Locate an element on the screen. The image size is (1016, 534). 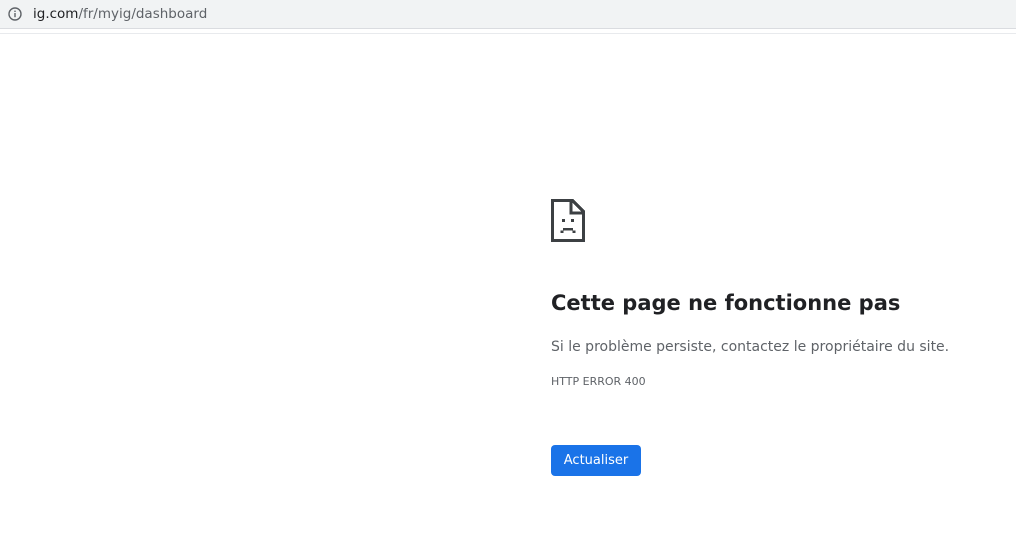
url-path: /fr/myig/dashboard is located at coordinates (143, 14).